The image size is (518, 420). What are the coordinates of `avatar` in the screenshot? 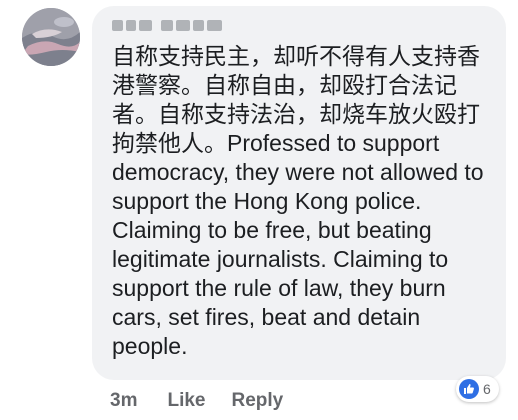 It's located at (51, 37).